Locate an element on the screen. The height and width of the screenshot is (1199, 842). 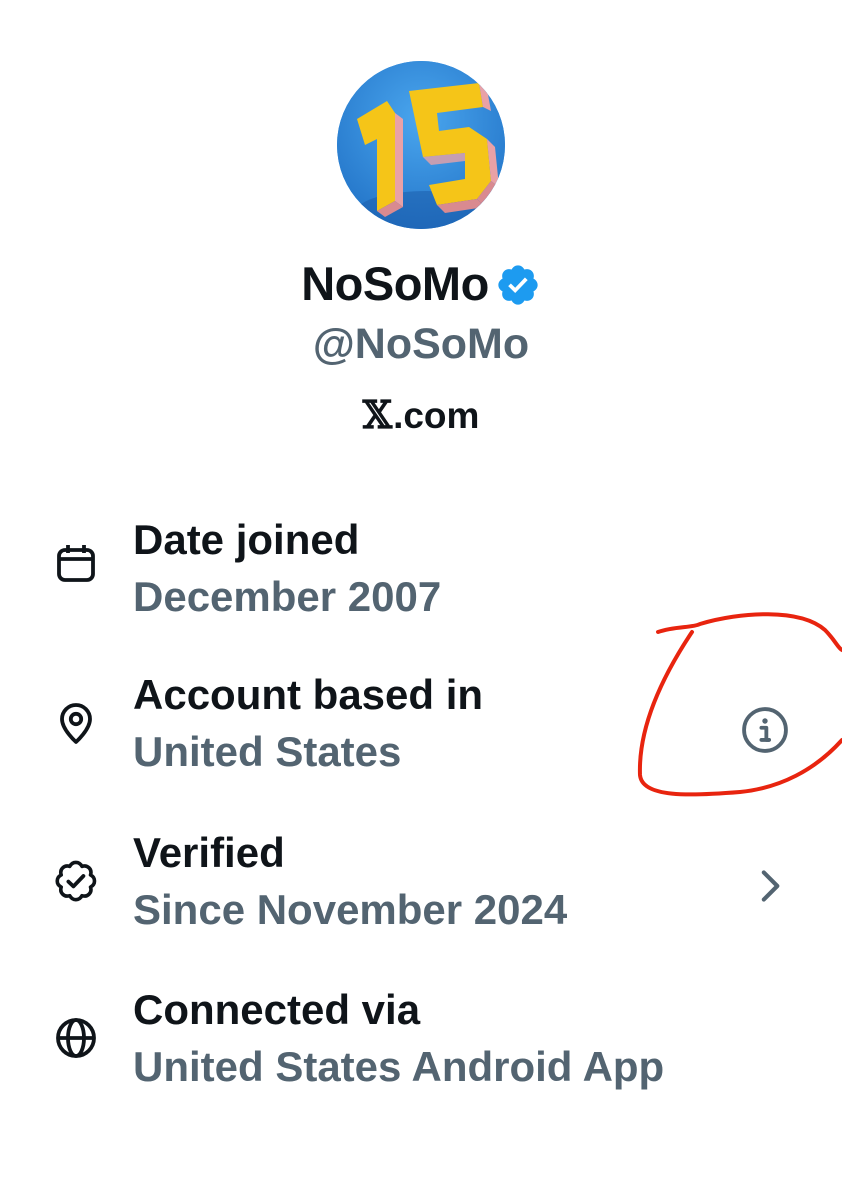
detail-title: Account based in is located at coordinates (308, 694).